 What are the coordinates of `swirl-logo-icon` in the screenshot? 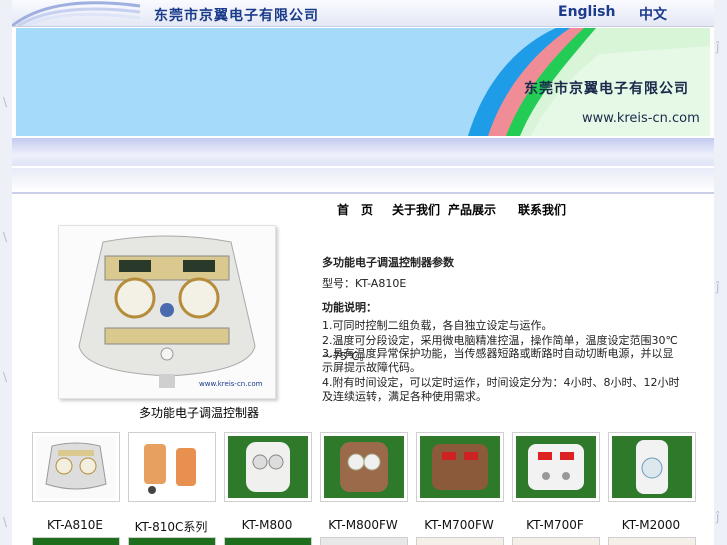 It's located at (76, 13).